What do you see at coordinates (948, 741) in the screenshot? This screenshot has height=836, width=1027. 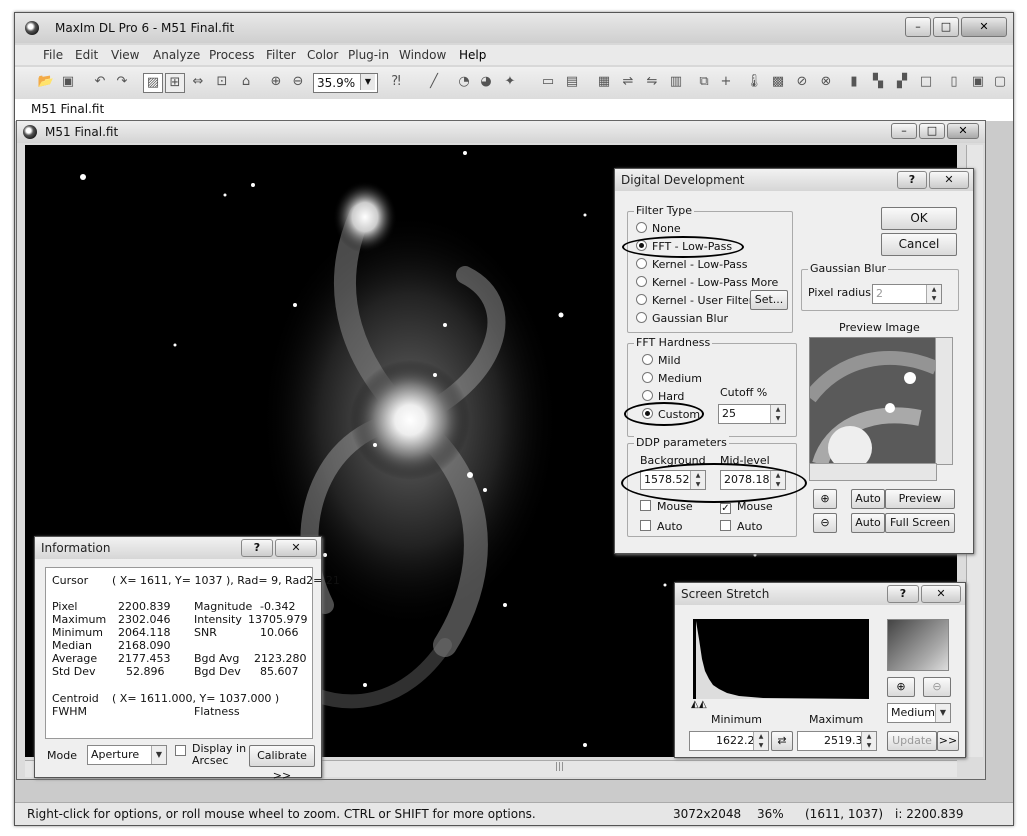 I see `more-button: >>` at bounding box center [948, 741].